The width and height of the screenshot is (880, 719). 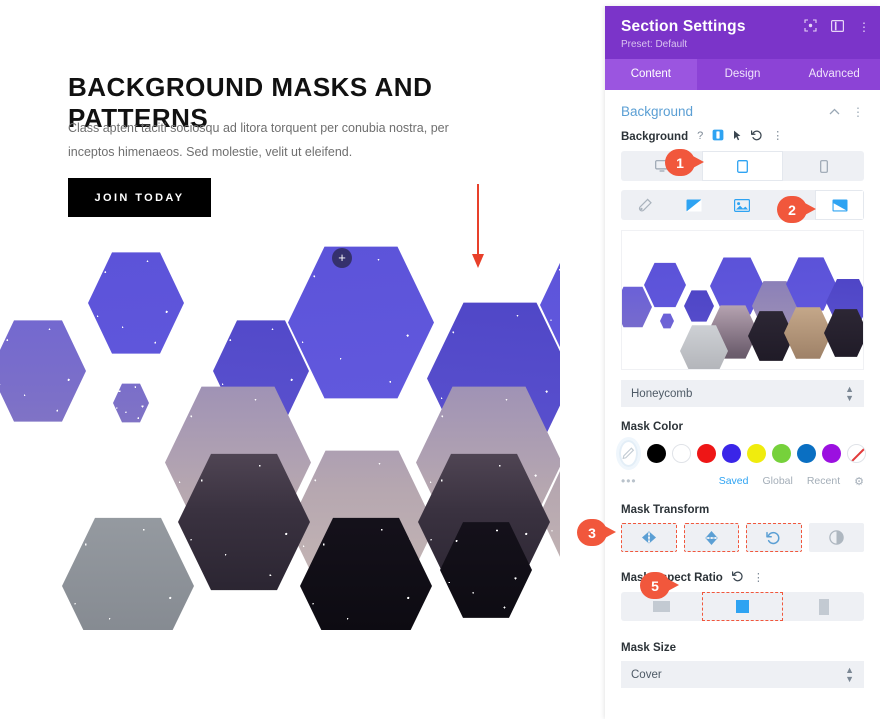 What do you see at coordinates (661, 606) in the screenshot?
I see `landscape-icon` at bounding box center [661, 606].